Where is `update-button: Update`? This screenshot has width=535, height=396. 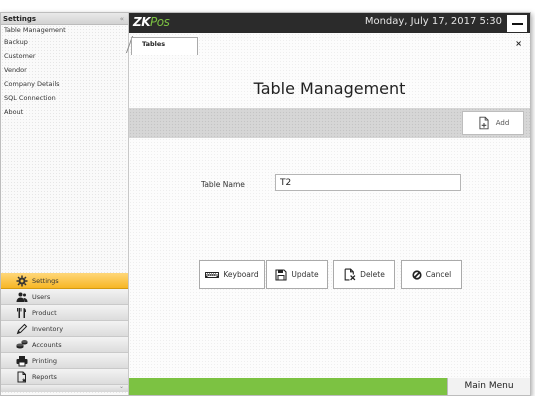 update-button: Update is located at coordinates (297, 274).